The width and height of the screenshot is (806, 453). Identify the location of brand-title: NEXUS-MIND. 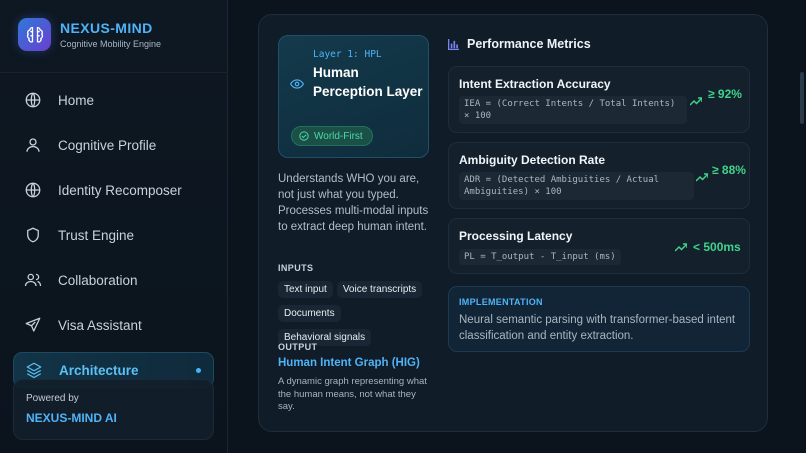
(106, 28).